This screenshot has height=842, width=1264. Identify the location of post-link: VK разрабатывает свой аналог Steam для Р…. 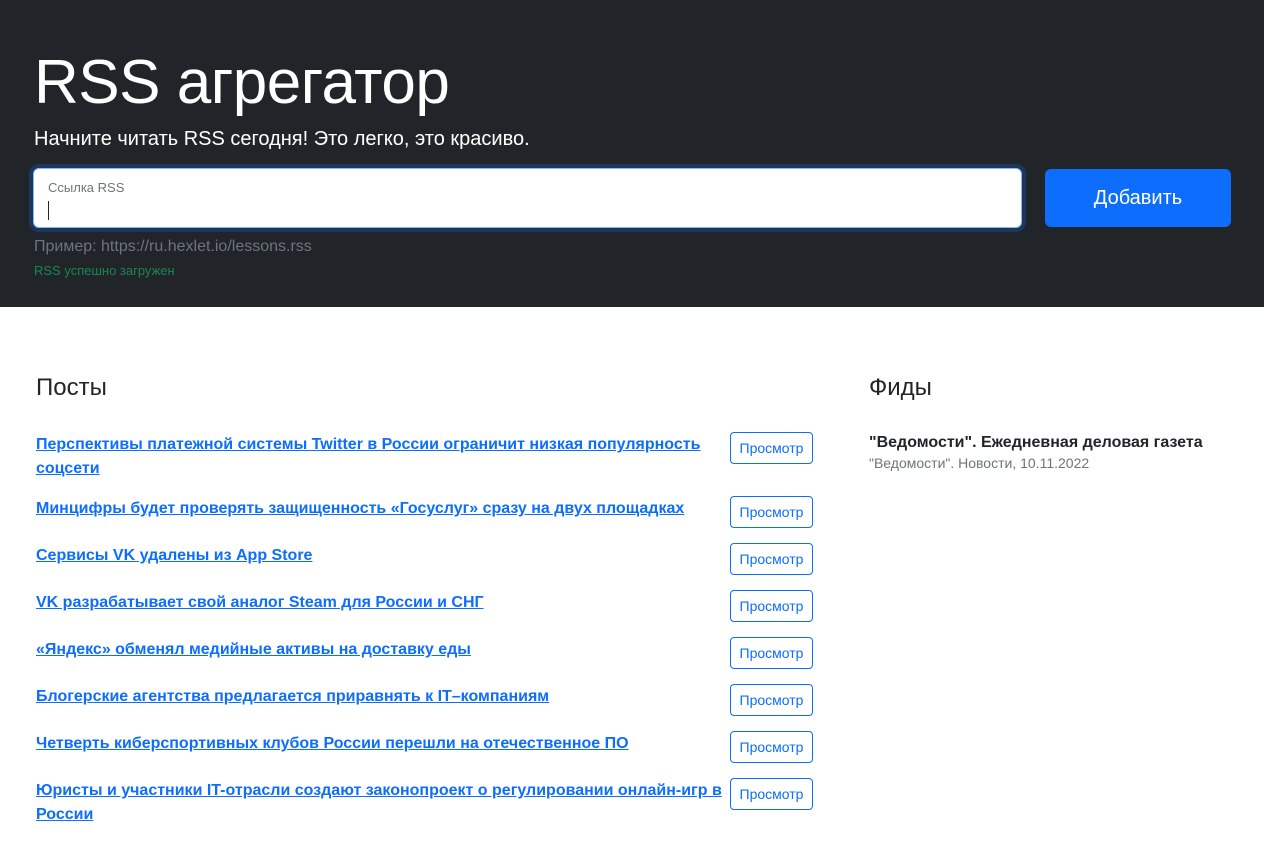
(381, 602).